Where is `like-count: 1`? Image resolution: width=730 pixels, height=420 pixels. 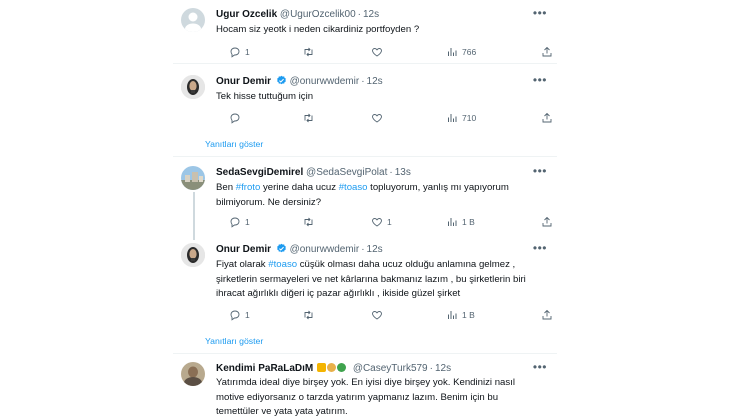 like-count: 1 is located at coordinates (389, 222).